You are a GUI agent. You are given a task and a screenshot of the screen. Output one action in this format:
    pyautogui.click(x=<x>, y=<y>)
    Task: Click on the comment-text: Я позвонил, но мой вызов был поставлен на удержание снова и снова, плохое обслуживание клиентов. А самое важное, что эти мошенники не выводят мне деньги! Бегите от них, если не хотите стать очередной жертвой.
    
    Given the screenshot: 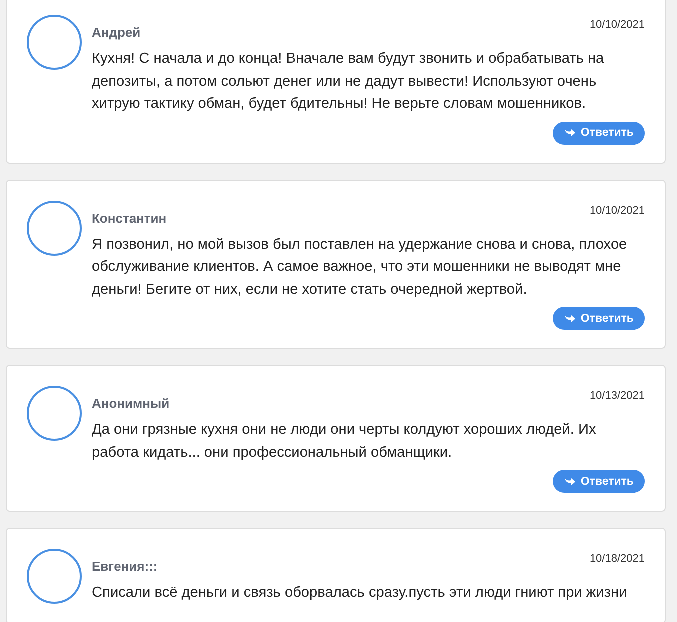 What is the action you would take?
    pyautogui.click(x=360, y=268)
    